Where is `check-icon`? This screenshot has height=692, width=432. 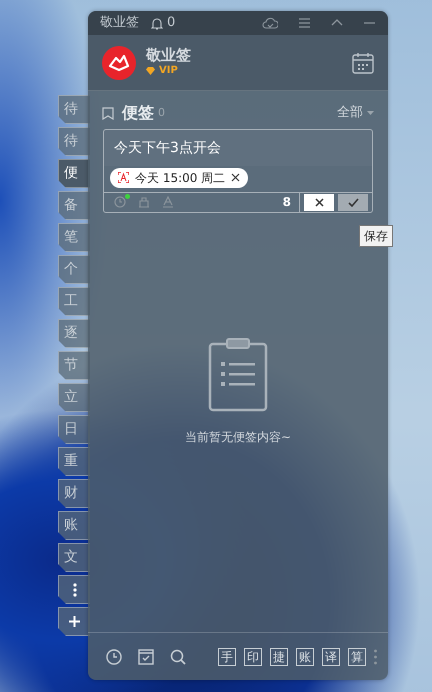 check-icon is located at coordinates (353, 202).